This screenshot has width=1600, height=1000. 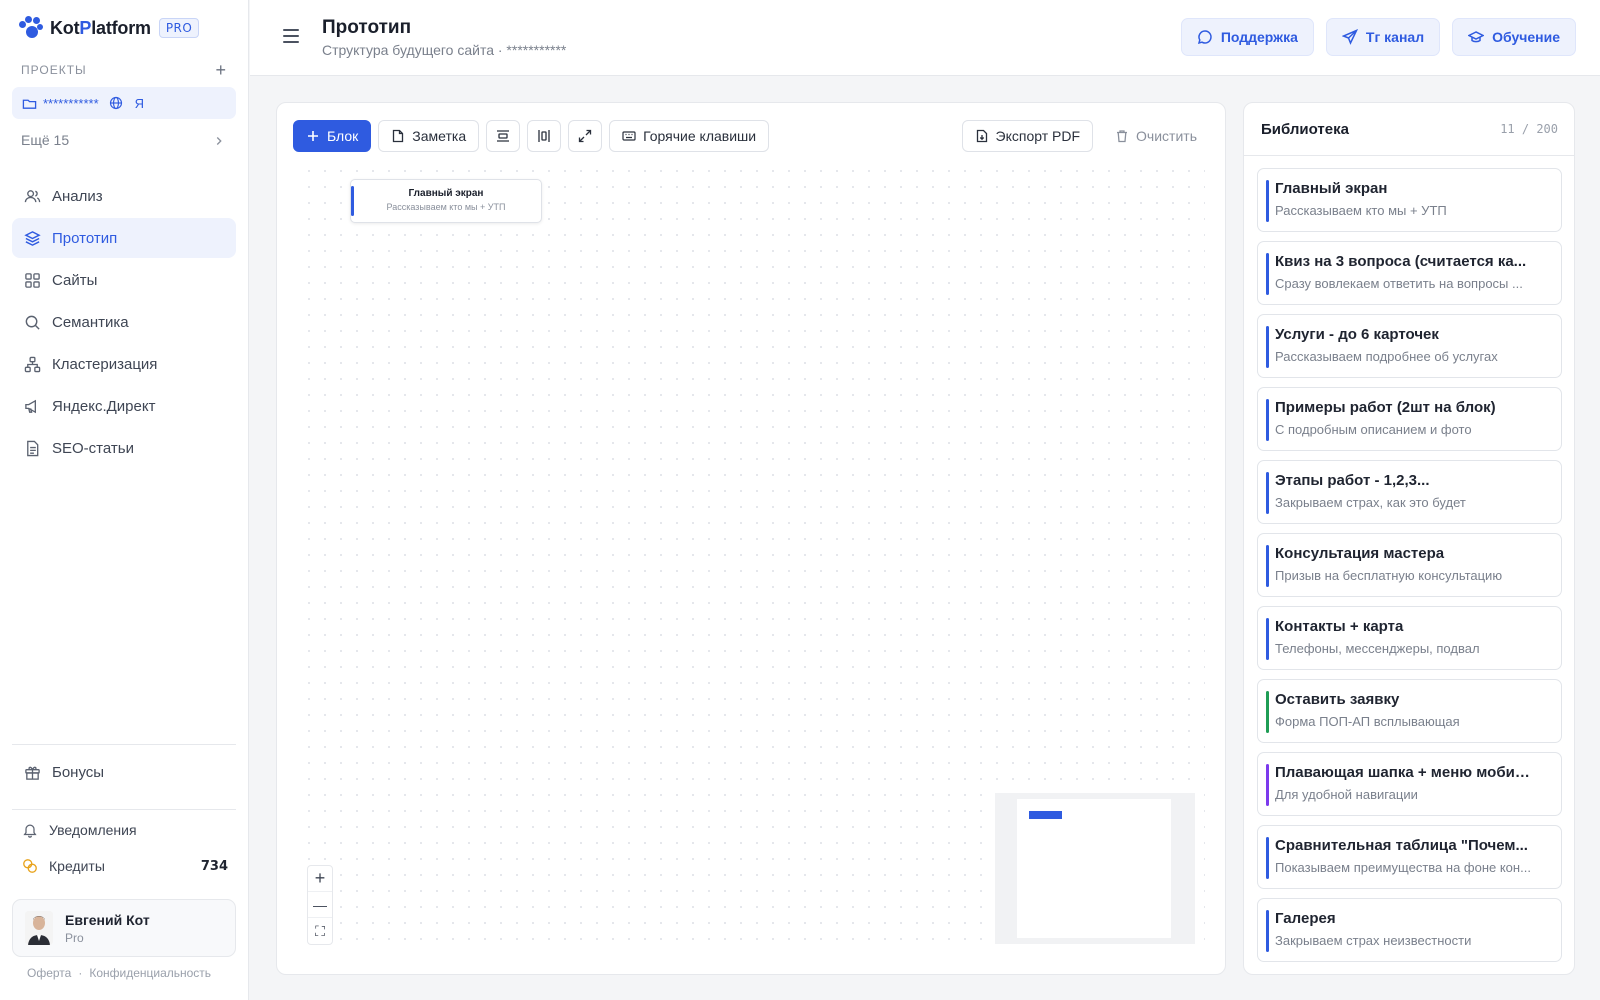 I want to click on notifications-link: Уведомления, so click(x=124, y=830).